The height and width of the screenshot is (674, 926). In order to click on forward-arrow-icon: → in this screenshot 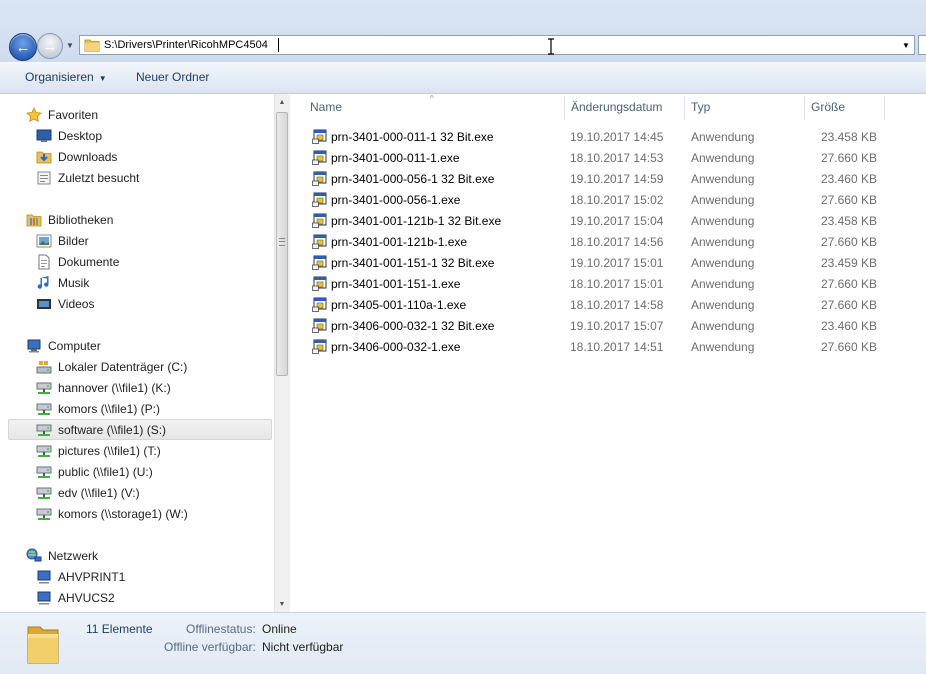, I will do `click(50, 46)`.